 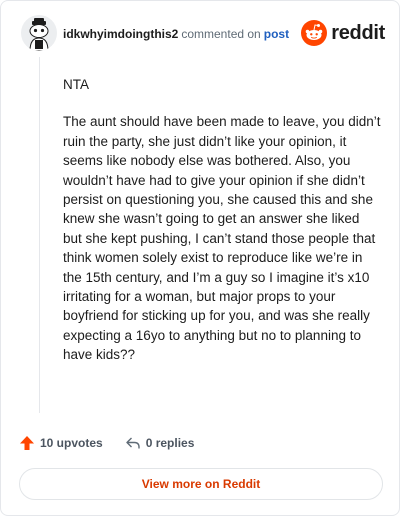 What do you see at coordinates (71, 443) in the screenshot?
I see `upvote-count: 10 upvotes` at bounding box center [71, 443].